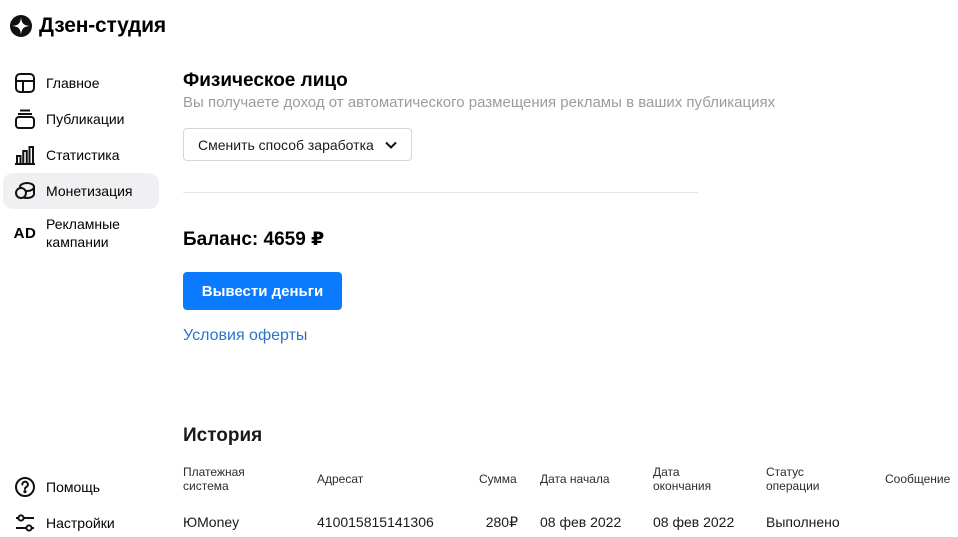 Image resolution: width=958 pixels, height=537 pixels. I want to click on sidebar-item-label: Настройки, so click(80, 523).